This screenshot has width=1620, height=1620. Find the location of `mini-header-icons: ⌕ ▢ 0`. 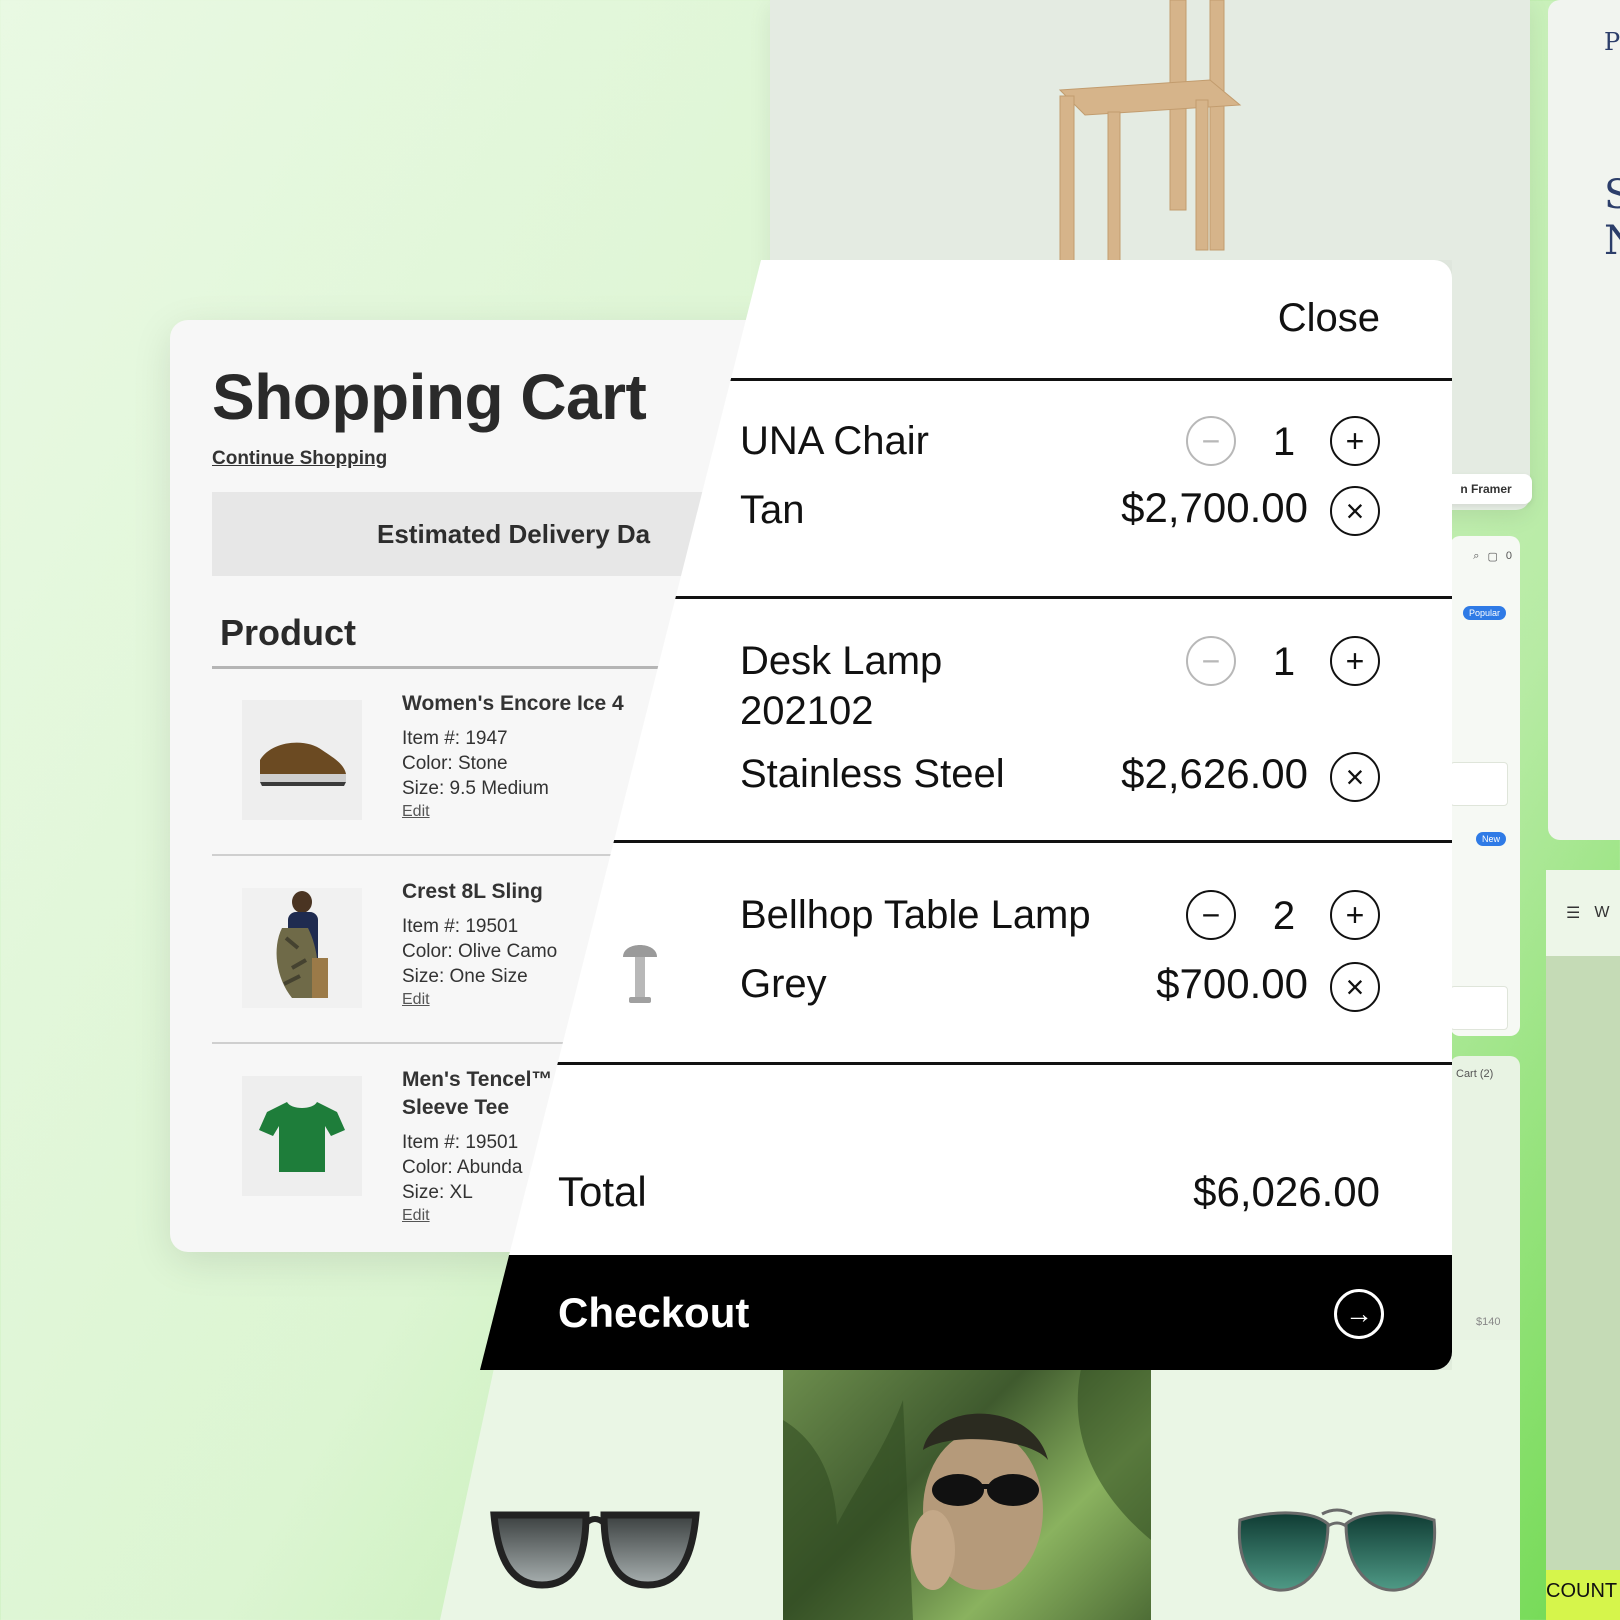

mini-header-icons: ⌕ ▢ 0 is located at coordinates (1492, 556).